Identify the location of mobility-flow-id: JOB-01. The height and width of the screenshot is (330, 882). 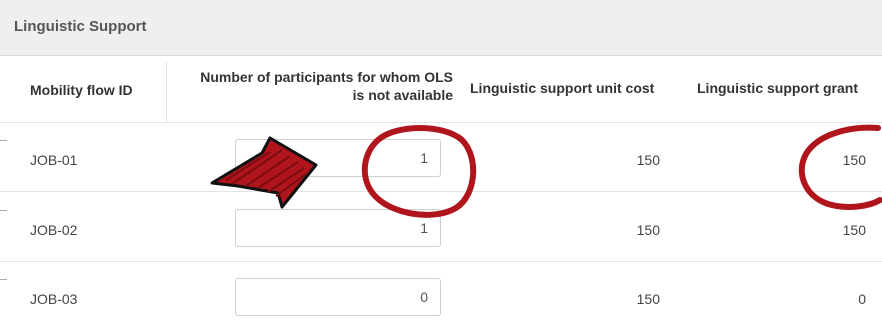
(54, 160).